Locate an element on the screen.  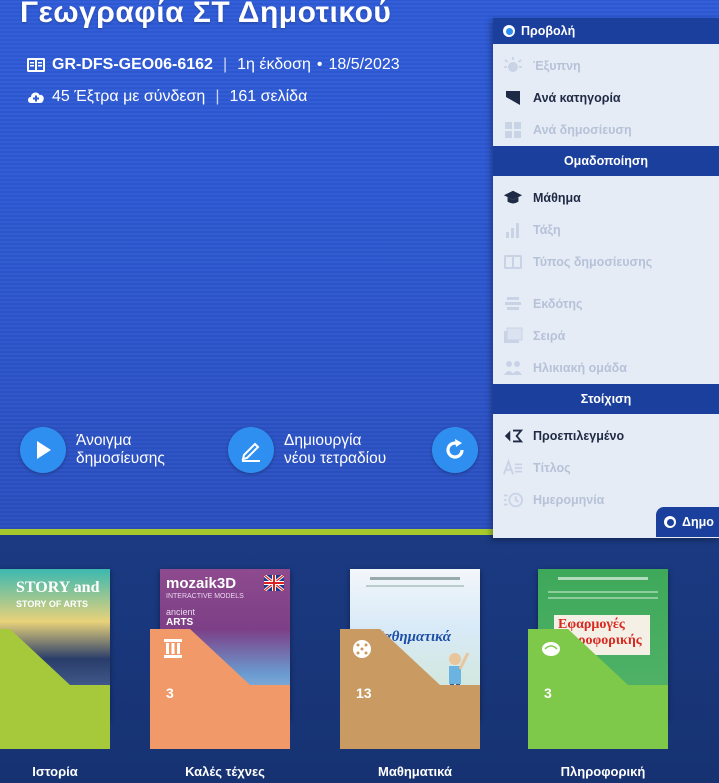
group-by-series: Σειρά is located at coordinates (606, 336).